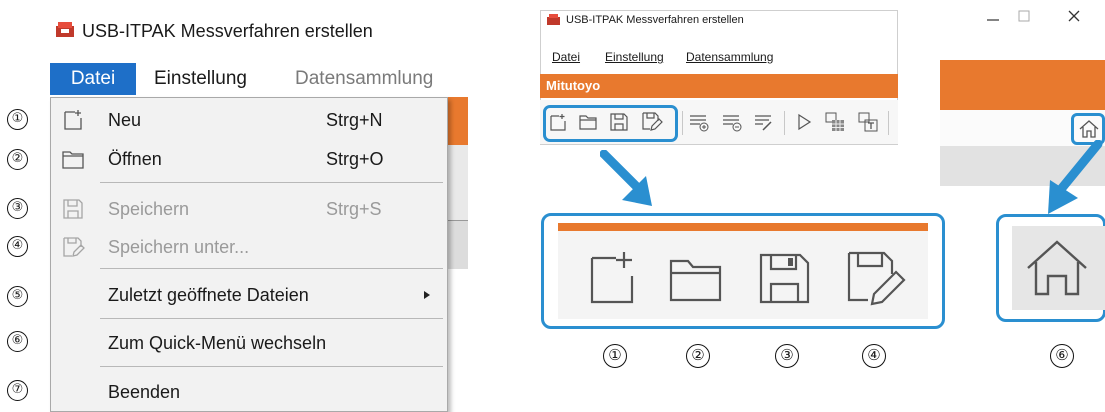 The image size is (1105, 412). I want to click on menu-item-neu: Neu Strg+N, so click(249, 121).